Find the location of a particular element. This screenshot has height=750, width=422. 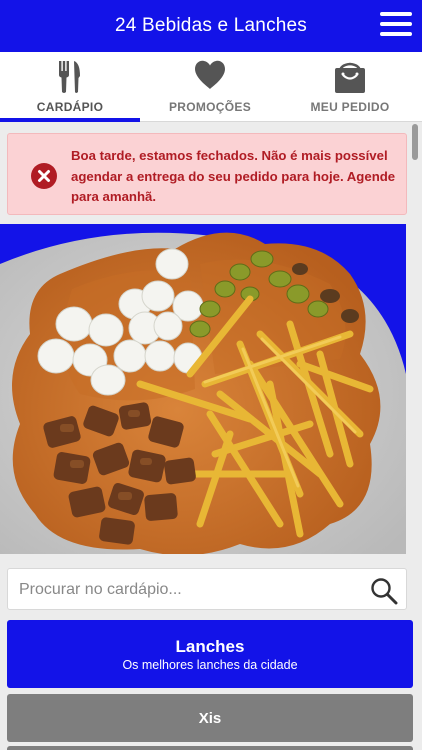

category-name: Xis is located at coordinates (210, 718).